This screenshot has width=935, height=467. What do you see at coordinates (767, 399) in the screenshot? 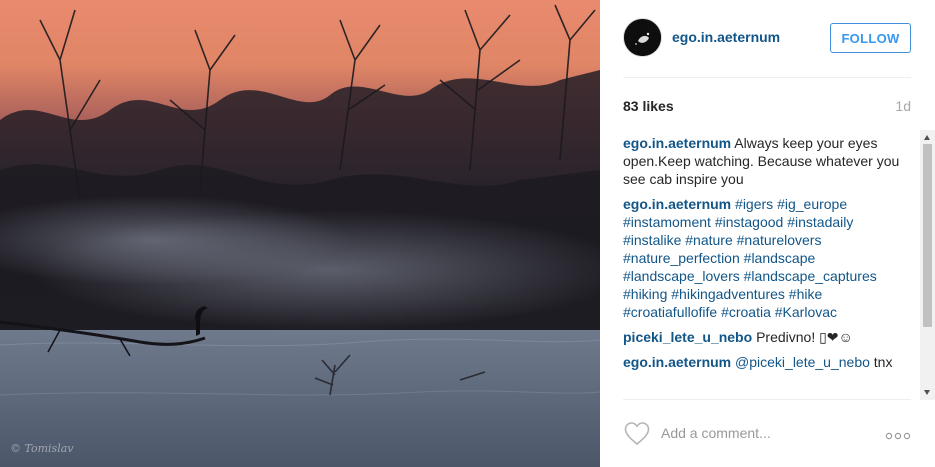
I see `divider` at bounding box center [767, 399].